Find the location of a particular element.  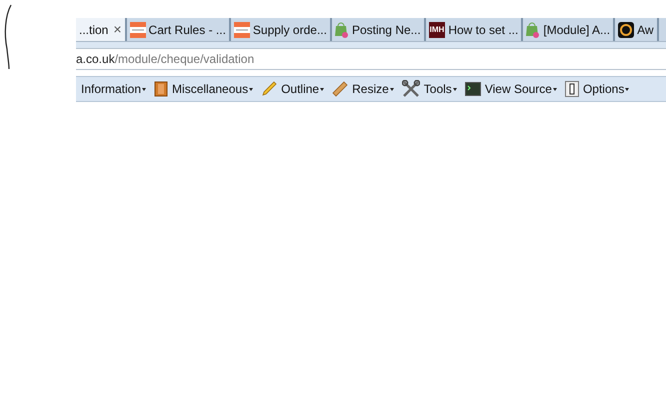

pen-stroke is located at coordinates (8, 37).